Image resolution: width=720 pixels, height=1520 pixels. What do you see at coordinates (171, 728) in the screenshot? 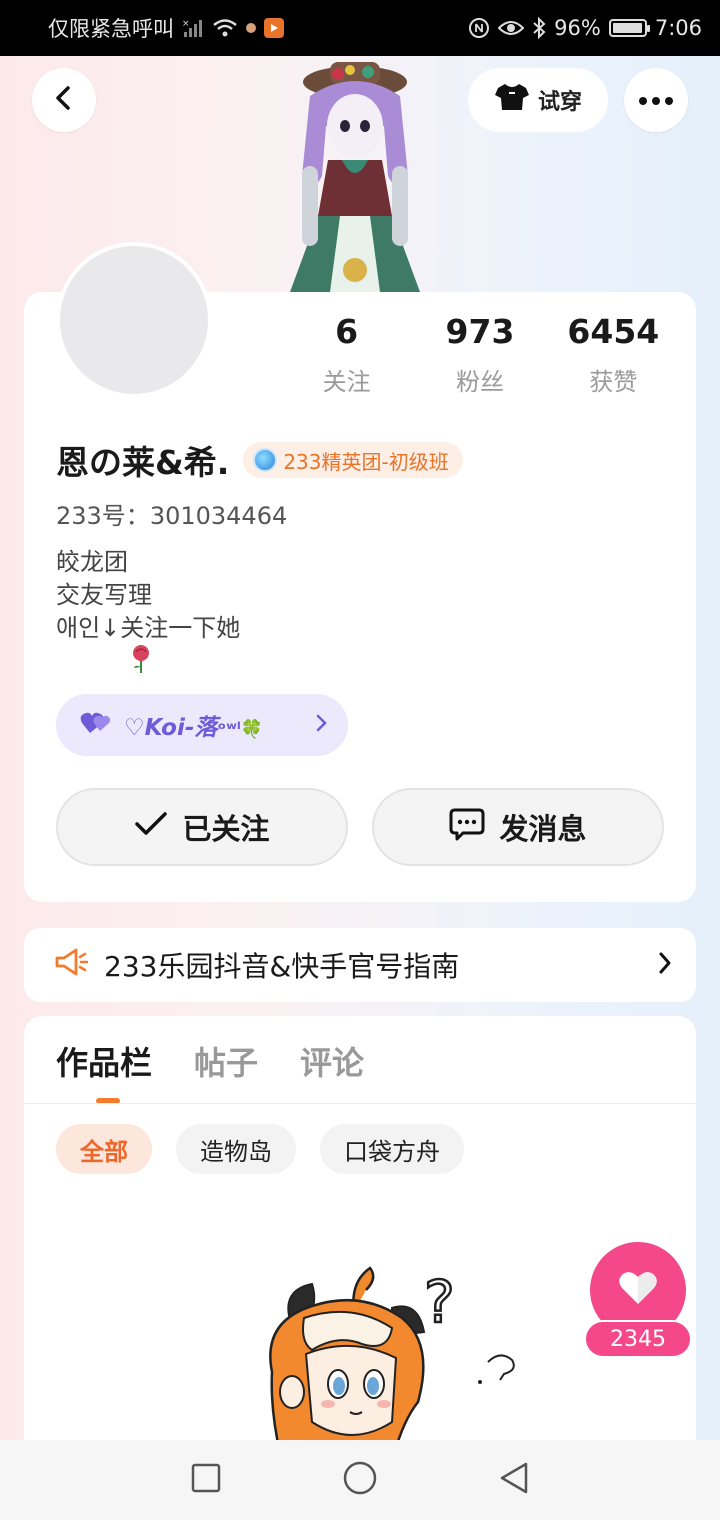
I see `friend-chip-name: ♡Koi-落` at bounding box center [171, 728].